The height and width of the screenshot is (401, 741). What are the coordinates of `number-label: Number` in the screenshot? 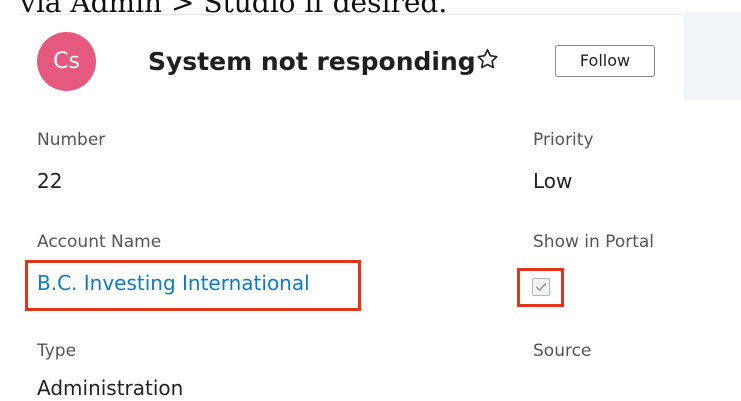 It's located at (71, 140).